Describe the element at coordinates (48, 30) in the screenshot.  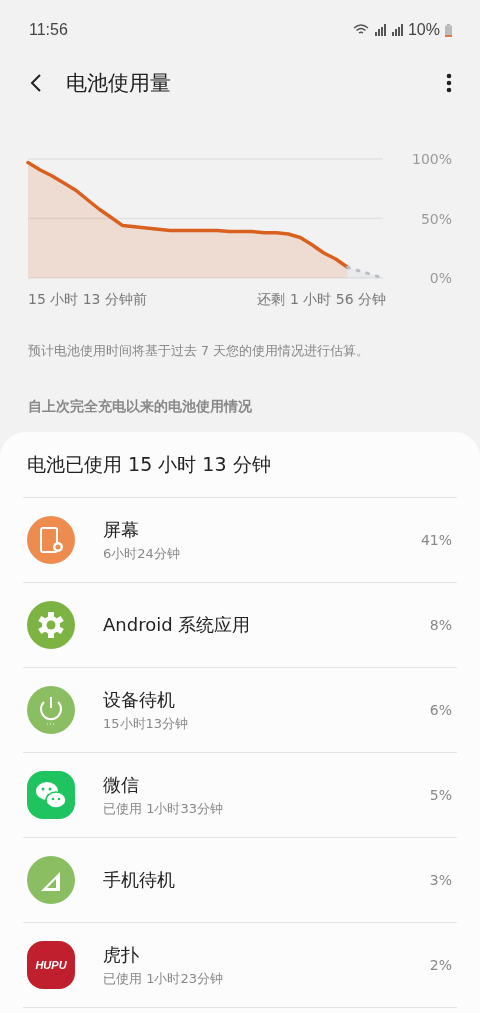
I see `clock: 11:56` at that location.